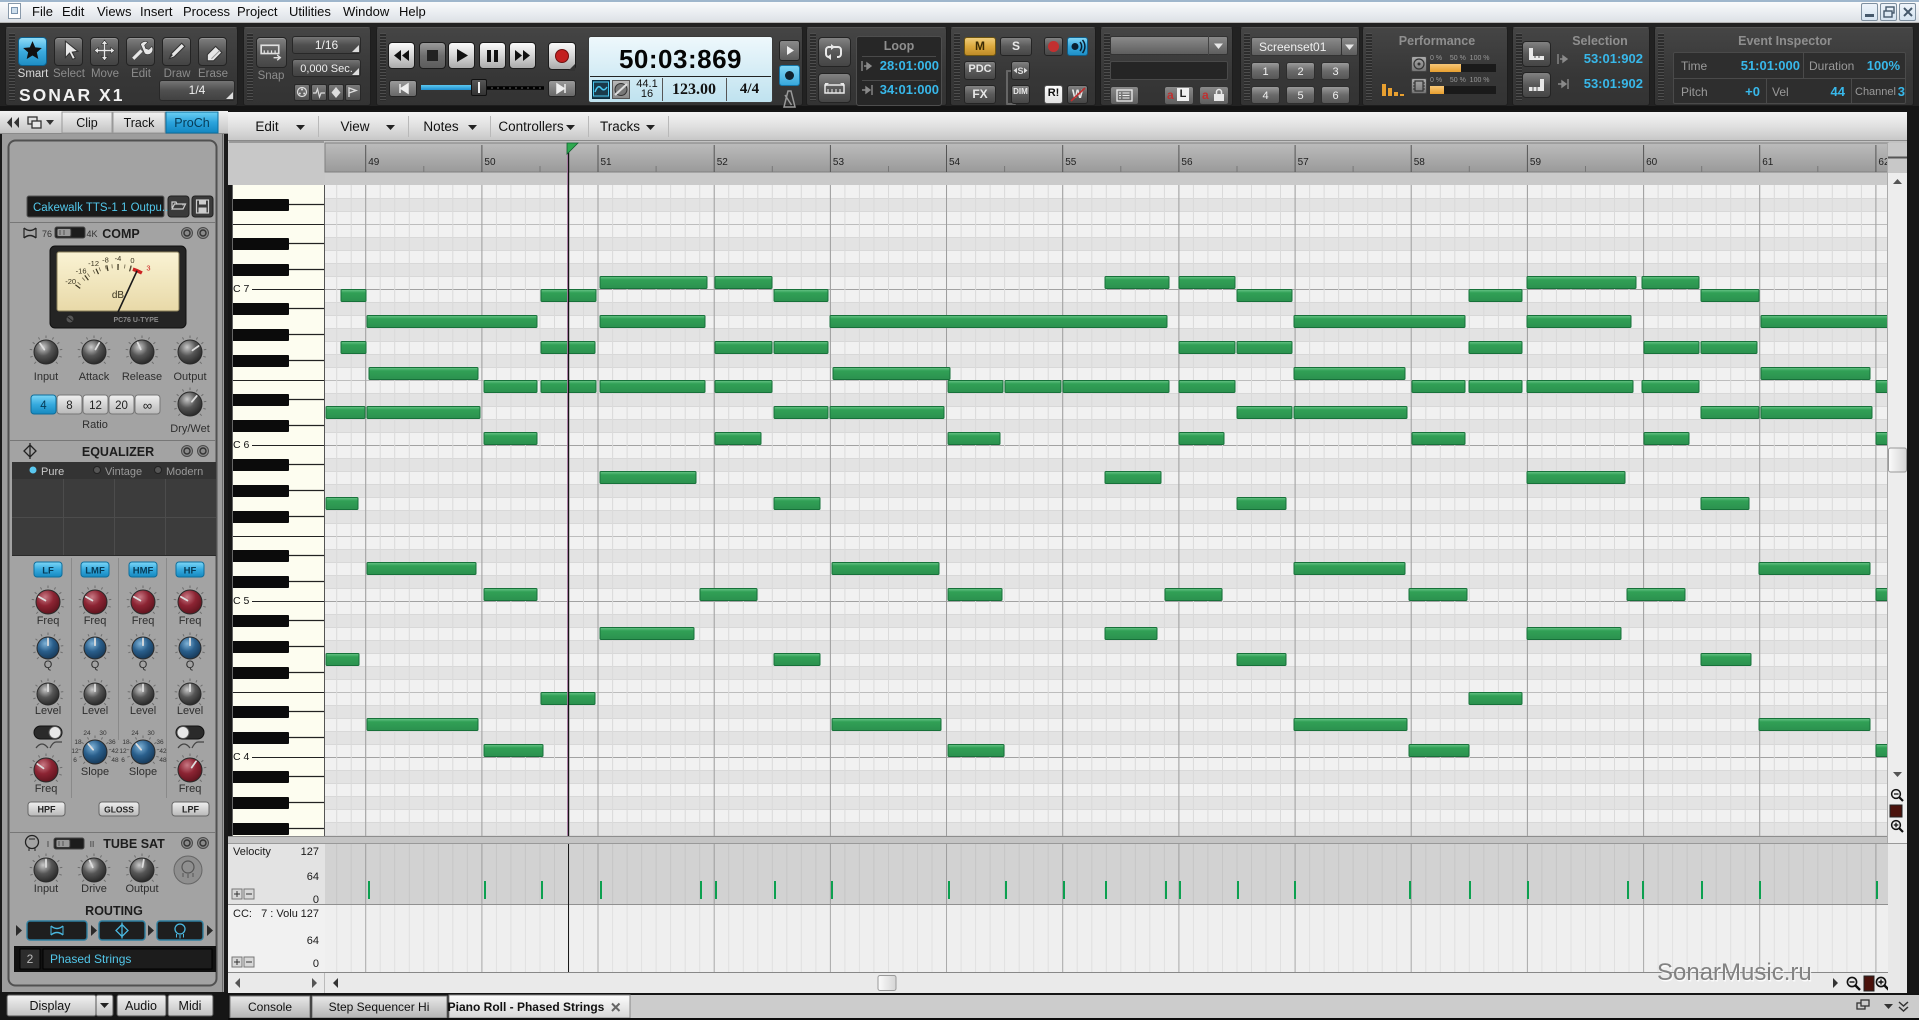  I want to click on svg-text: C 6, so click(241, 445).